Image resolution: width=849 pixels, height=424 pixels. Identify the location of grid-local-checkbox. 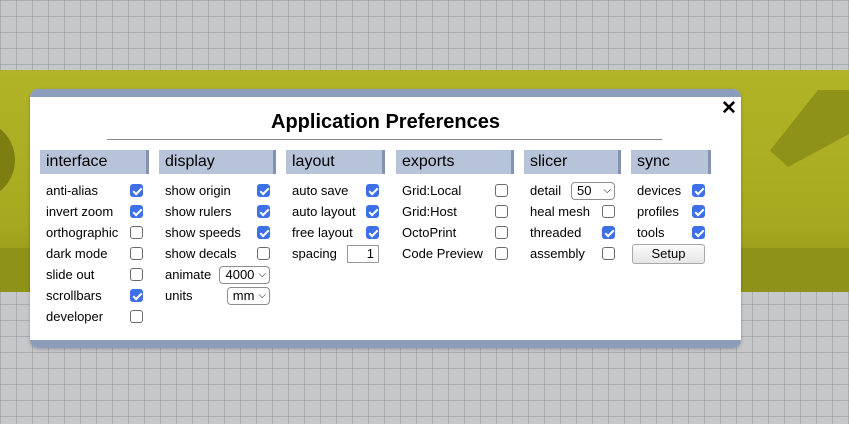
(501, 190).